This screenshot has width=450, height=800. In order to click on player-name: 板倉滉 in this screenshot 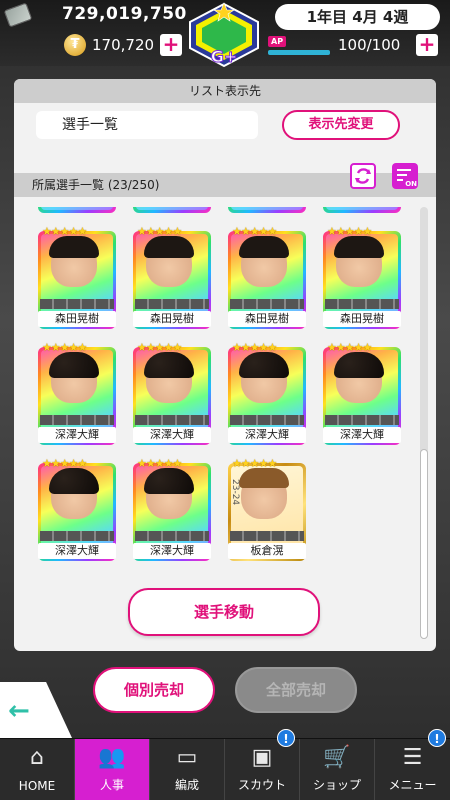, I will do `click(267, 551)`.